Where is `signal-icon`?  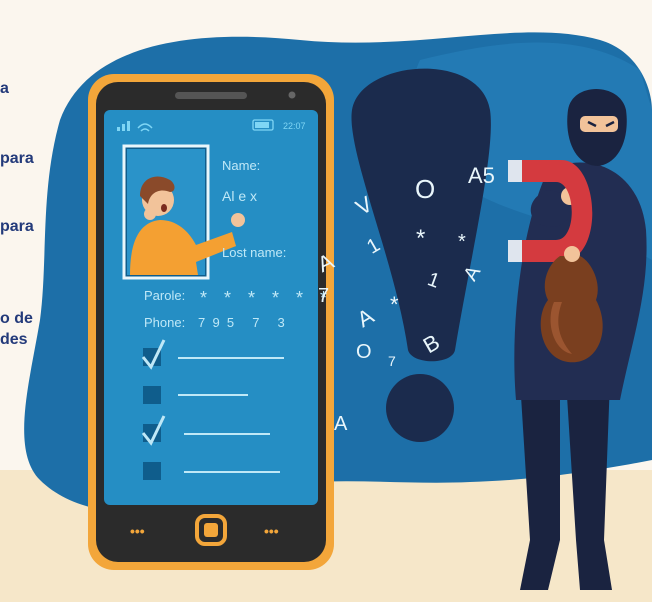
signal-icon is located at coordinates (118, 129).